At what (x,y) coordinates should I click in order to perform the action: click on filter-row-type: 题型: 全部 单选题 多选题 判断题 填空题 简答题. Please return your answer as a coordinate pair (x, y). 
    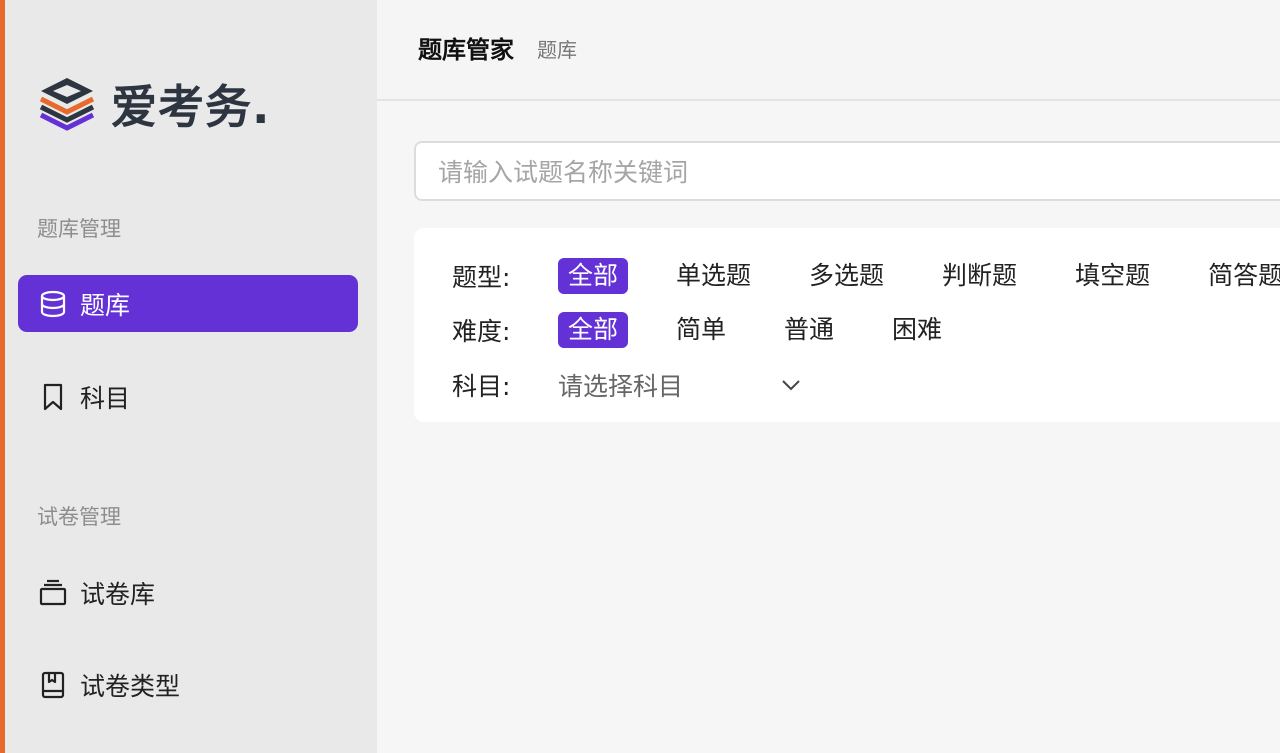
    Looking at the image, I should click on (866, 276).